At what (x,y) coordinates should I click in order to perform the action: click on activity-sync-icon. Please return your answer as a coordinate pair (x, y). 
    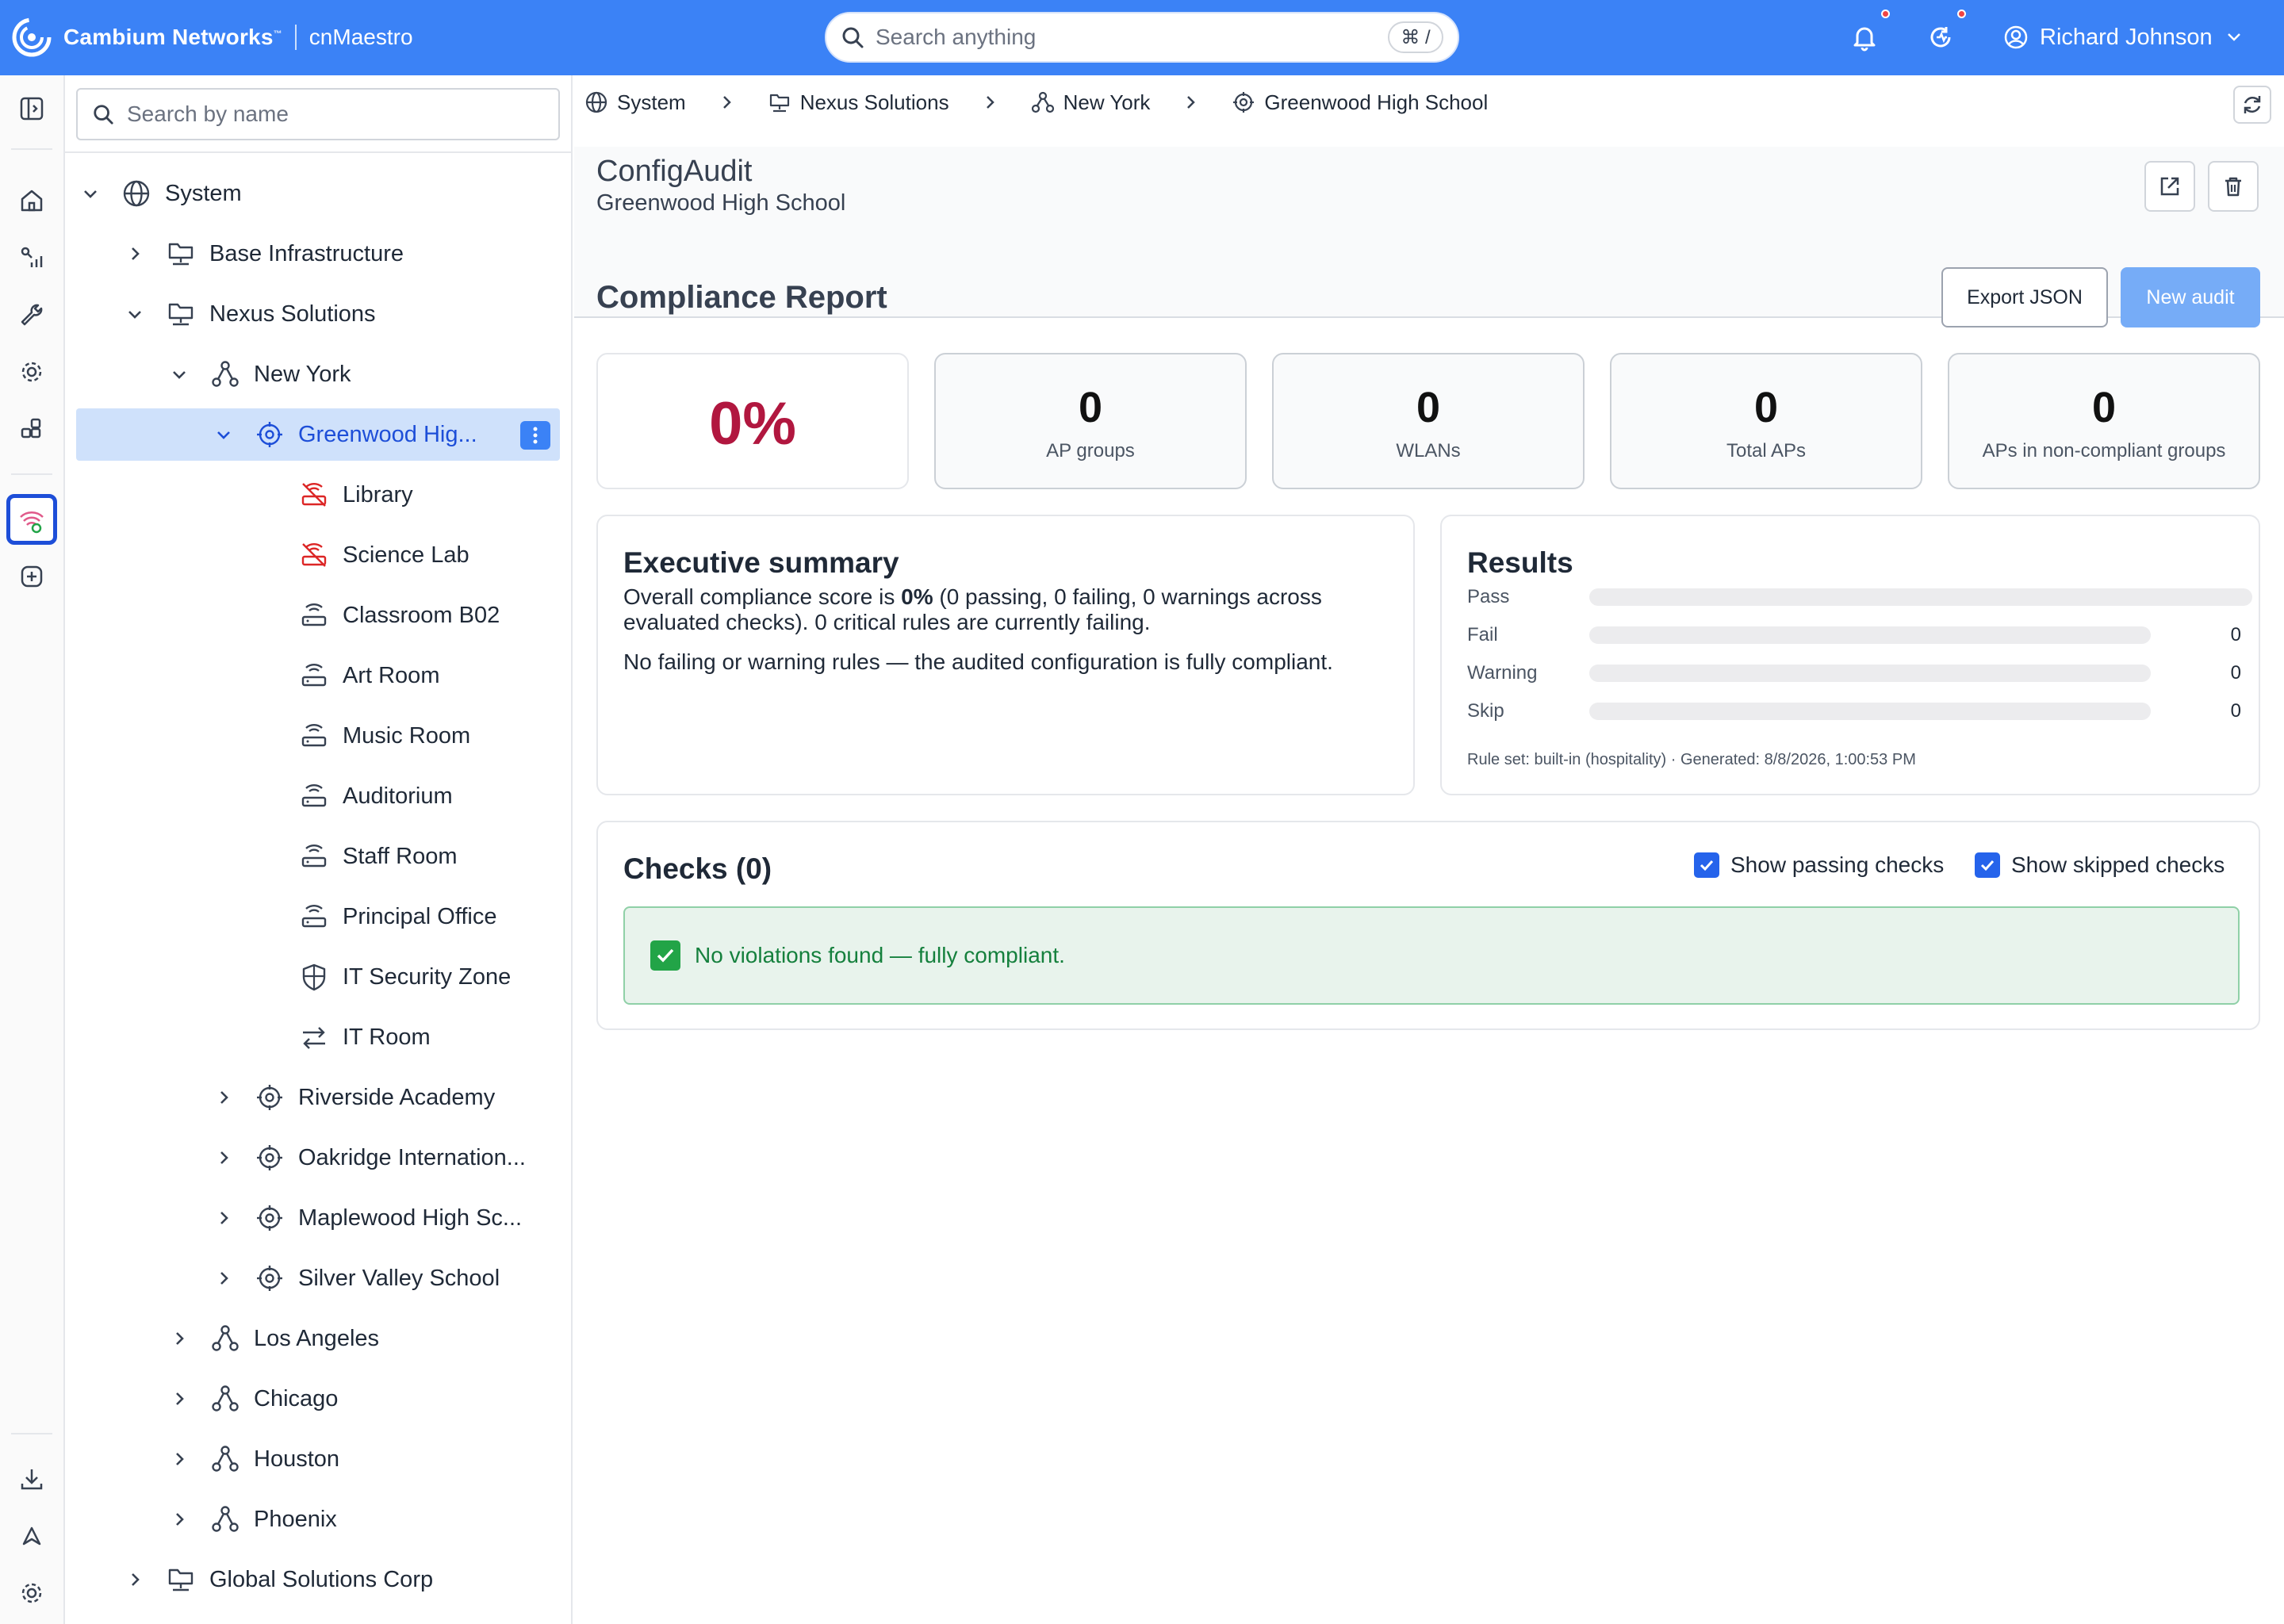
    Looking at the image, I should click on (1940, 37).